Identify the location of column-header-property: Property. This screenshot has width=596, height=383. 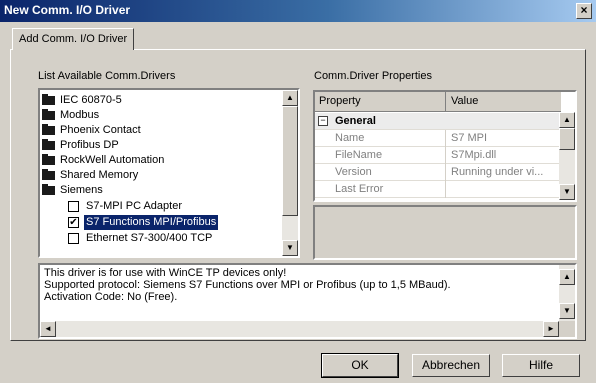
(340, 101).